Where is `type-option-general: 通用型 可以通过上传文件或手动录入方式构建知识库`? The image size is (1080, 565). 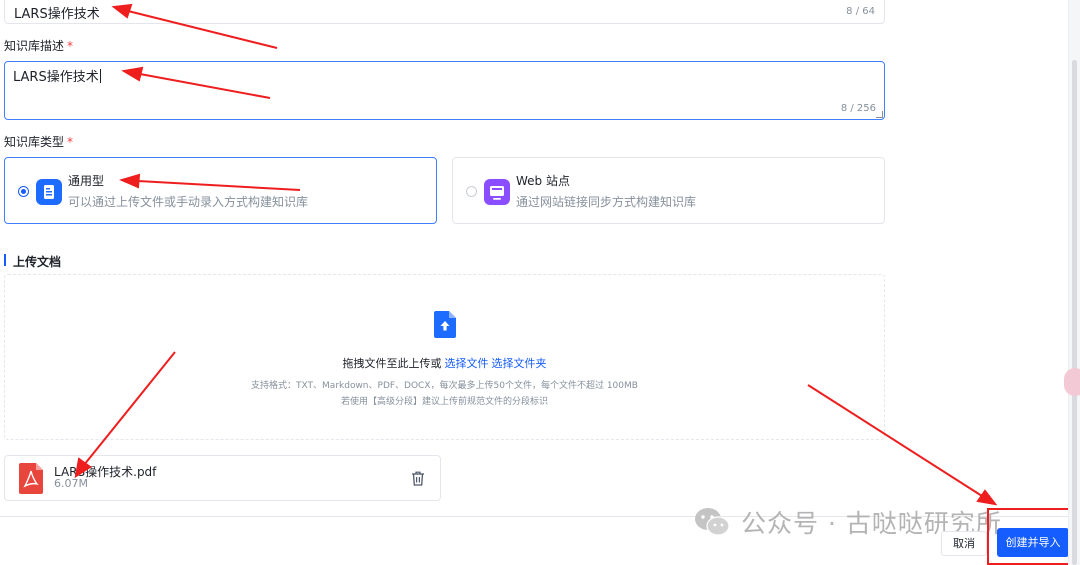 type-option-general: 通用型 可以通过上传文件或手动录入方式构建知识库 is located at coordinates (220, 190).